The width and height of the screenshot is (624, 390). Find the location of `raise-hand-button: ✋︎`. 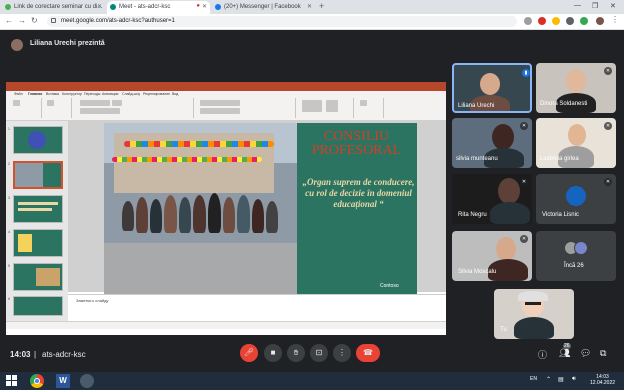

raise-hand-button: ✋︎ is located at coordinates (296, 353).